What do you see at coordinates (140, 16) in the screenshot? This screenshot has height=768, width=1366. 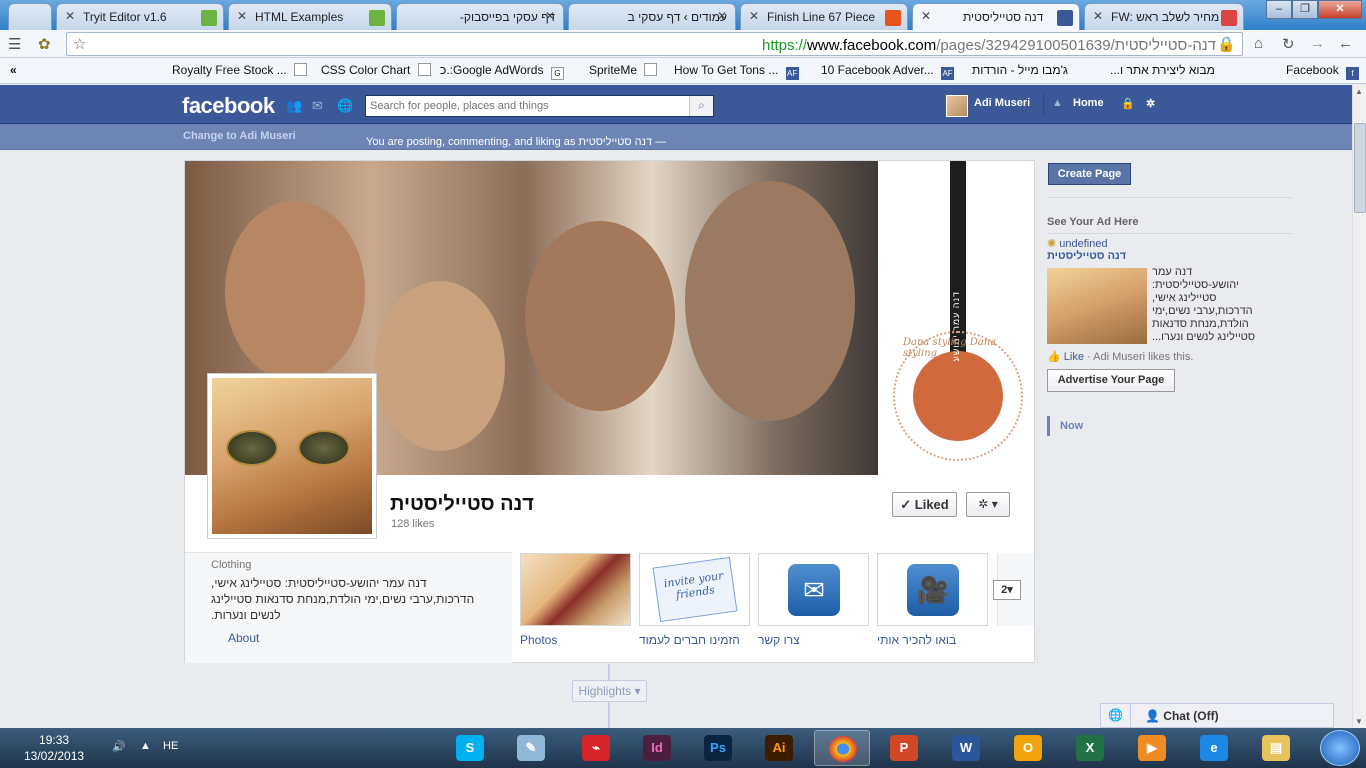 I see `tab-tryit: ✕ Tryit Editor v1.6` at bounding box center [140, 16].